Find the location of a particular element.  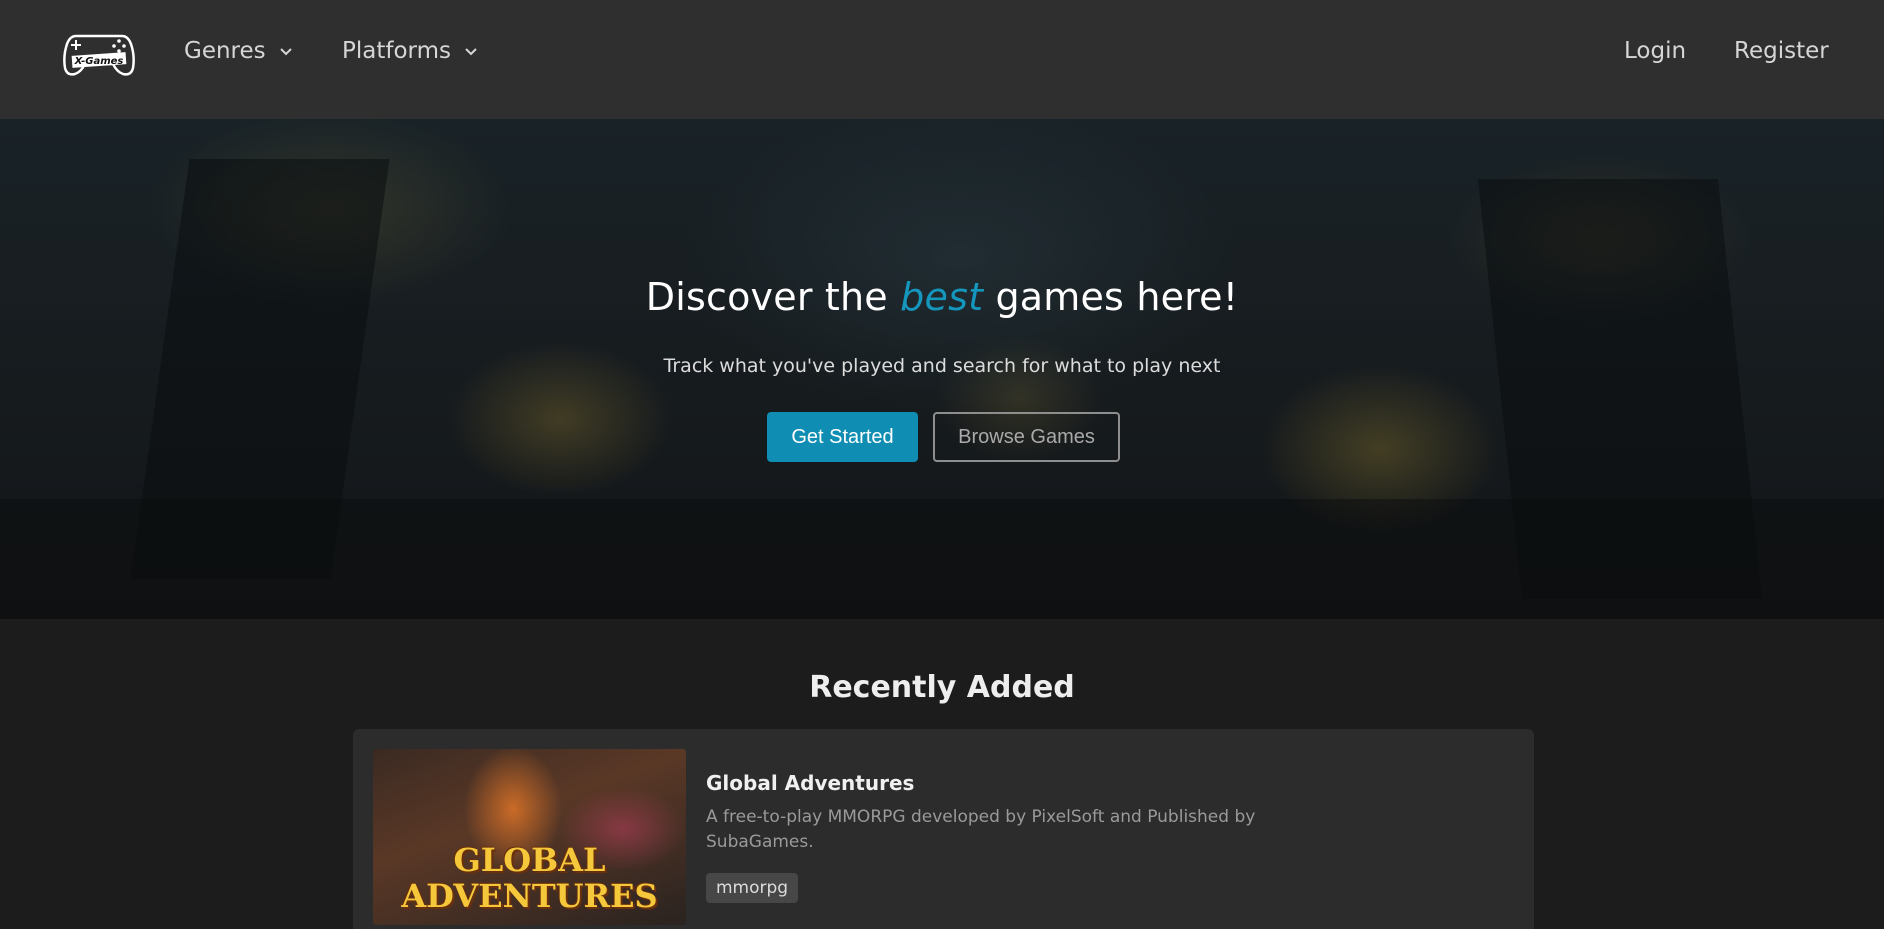

hero-title-start: Discover the is located at coordinates (773, 297).